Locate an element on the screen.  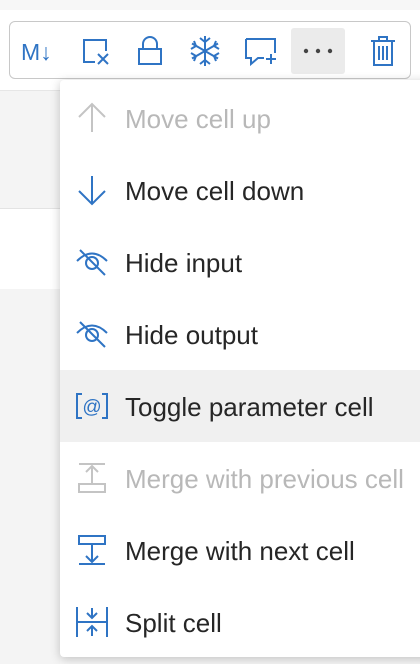
delete-icon is located at coordinates (383, 51).